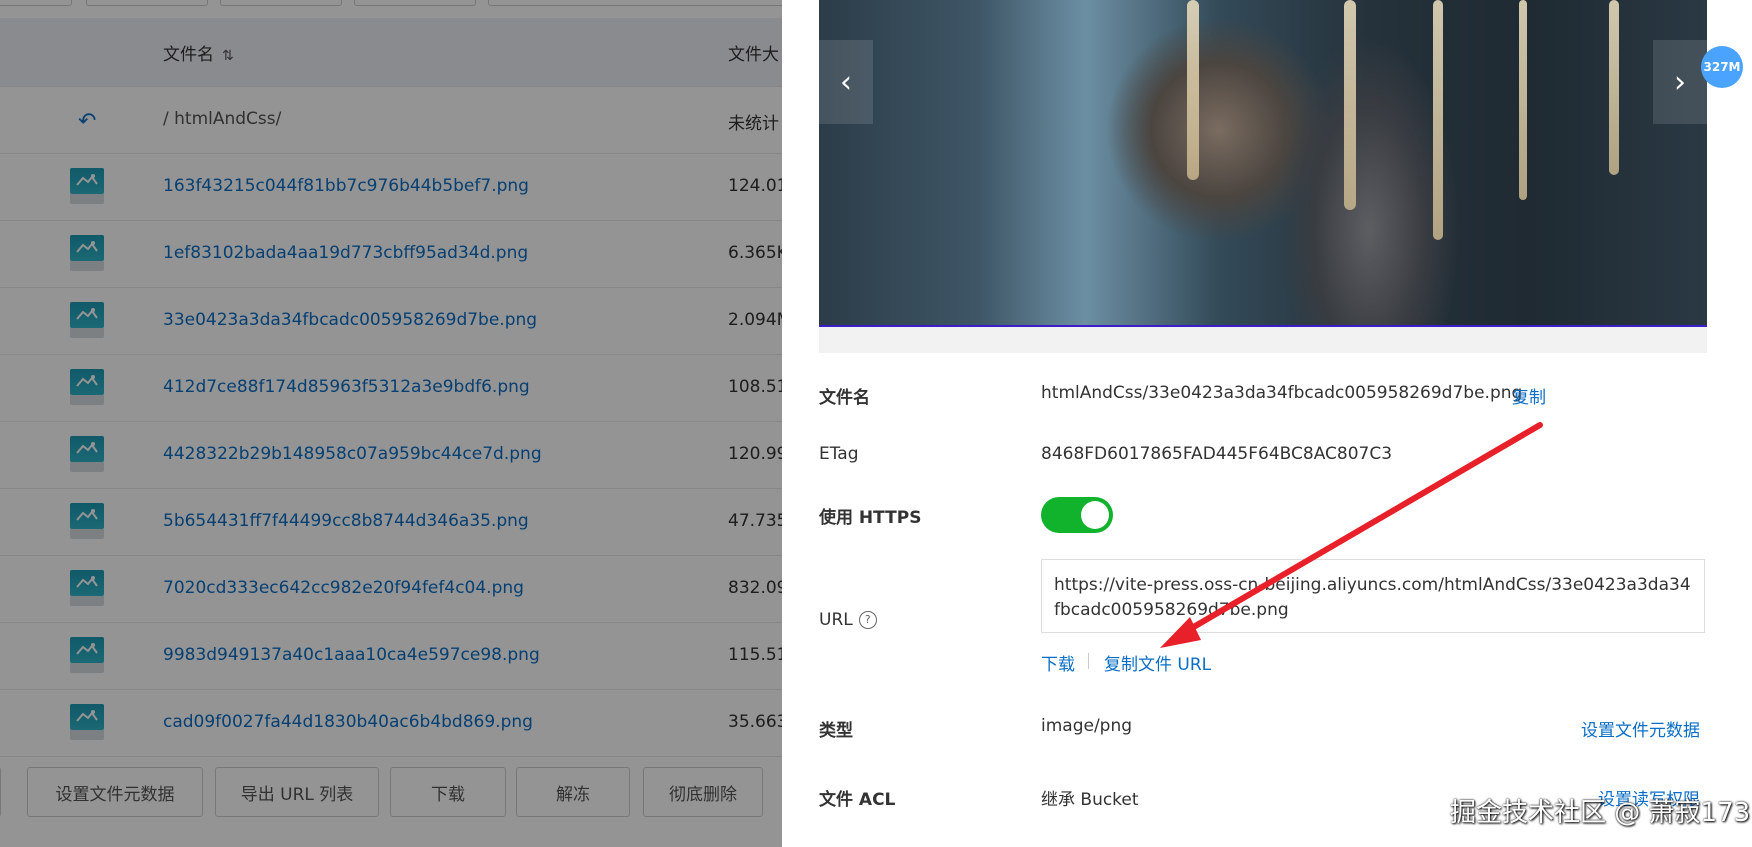 Image resolution: width=1752 pixels, height=847 pixels. Describe the element at coordinates (1088, 661) in the screenshot. I see `link-separator` at that location.